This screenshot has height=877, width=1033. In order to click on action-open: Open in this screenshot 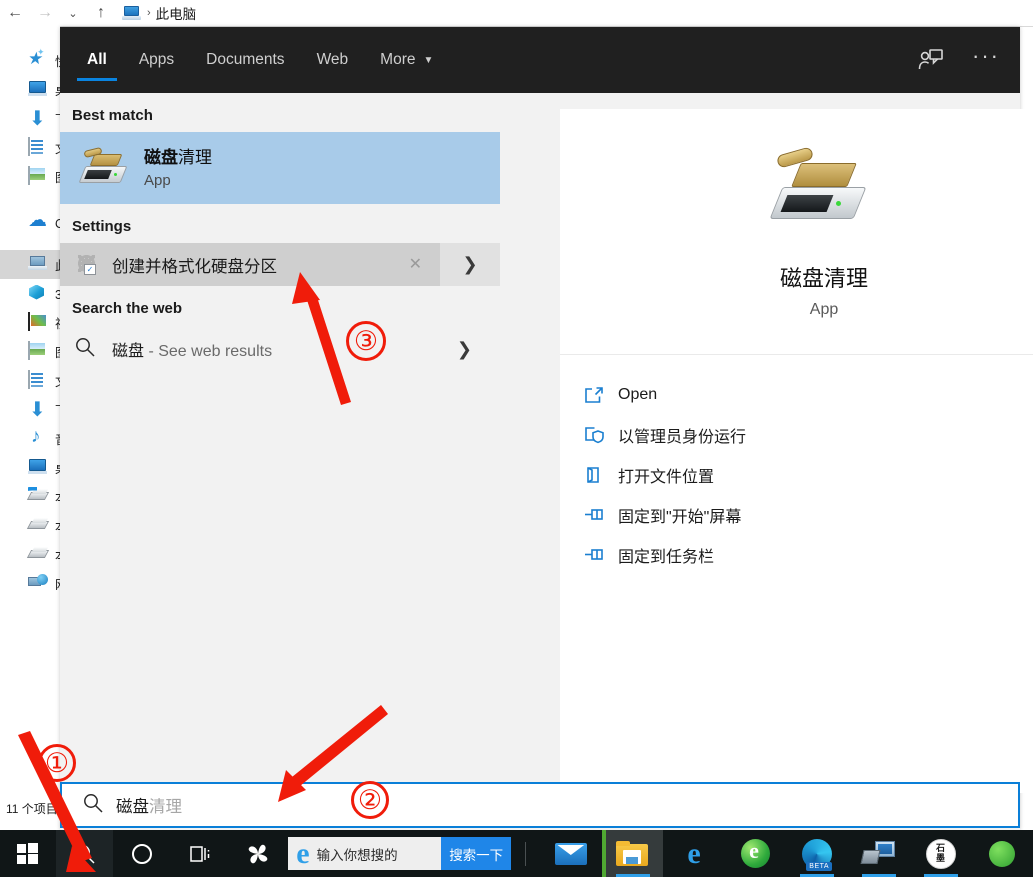, I will do `click(796, 395)`.